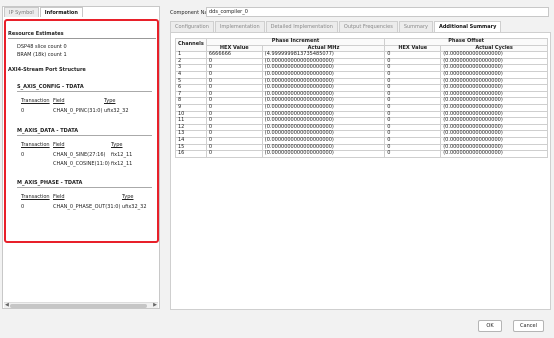 The height and width of the screenshot is (338, 554). I want to click on ok-button: OK, so click(490, 326).